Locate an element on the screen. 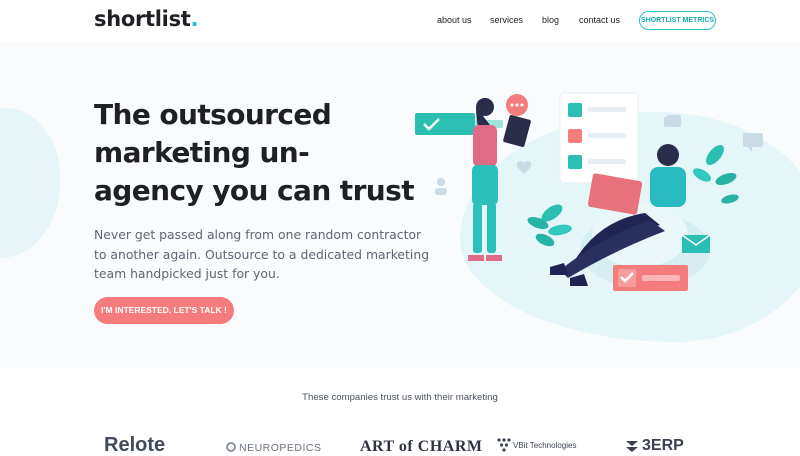  brand-logo-neuropedics: NEUROPEDICS is located at coordinates (280, 448).